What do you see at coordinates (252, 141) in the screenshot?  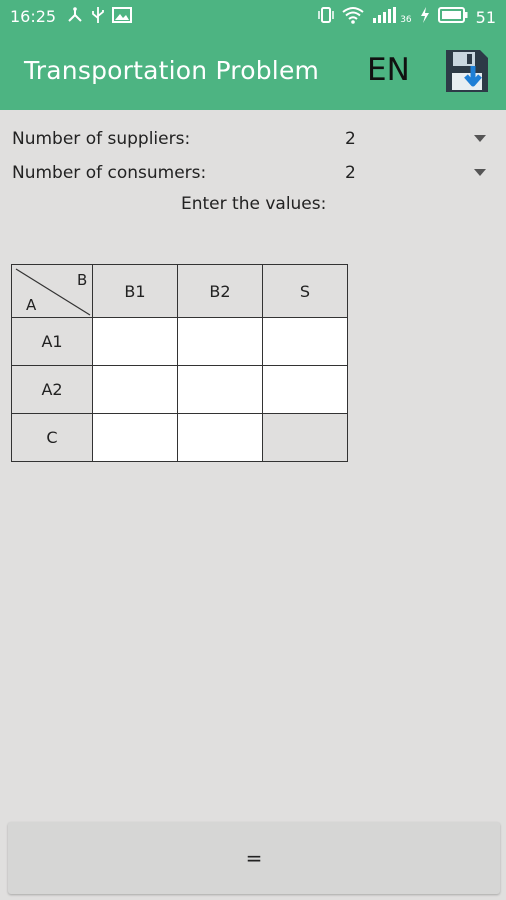 I see `suppliers-row: Number of suppliers: 2` at bounding box center [252, 141].